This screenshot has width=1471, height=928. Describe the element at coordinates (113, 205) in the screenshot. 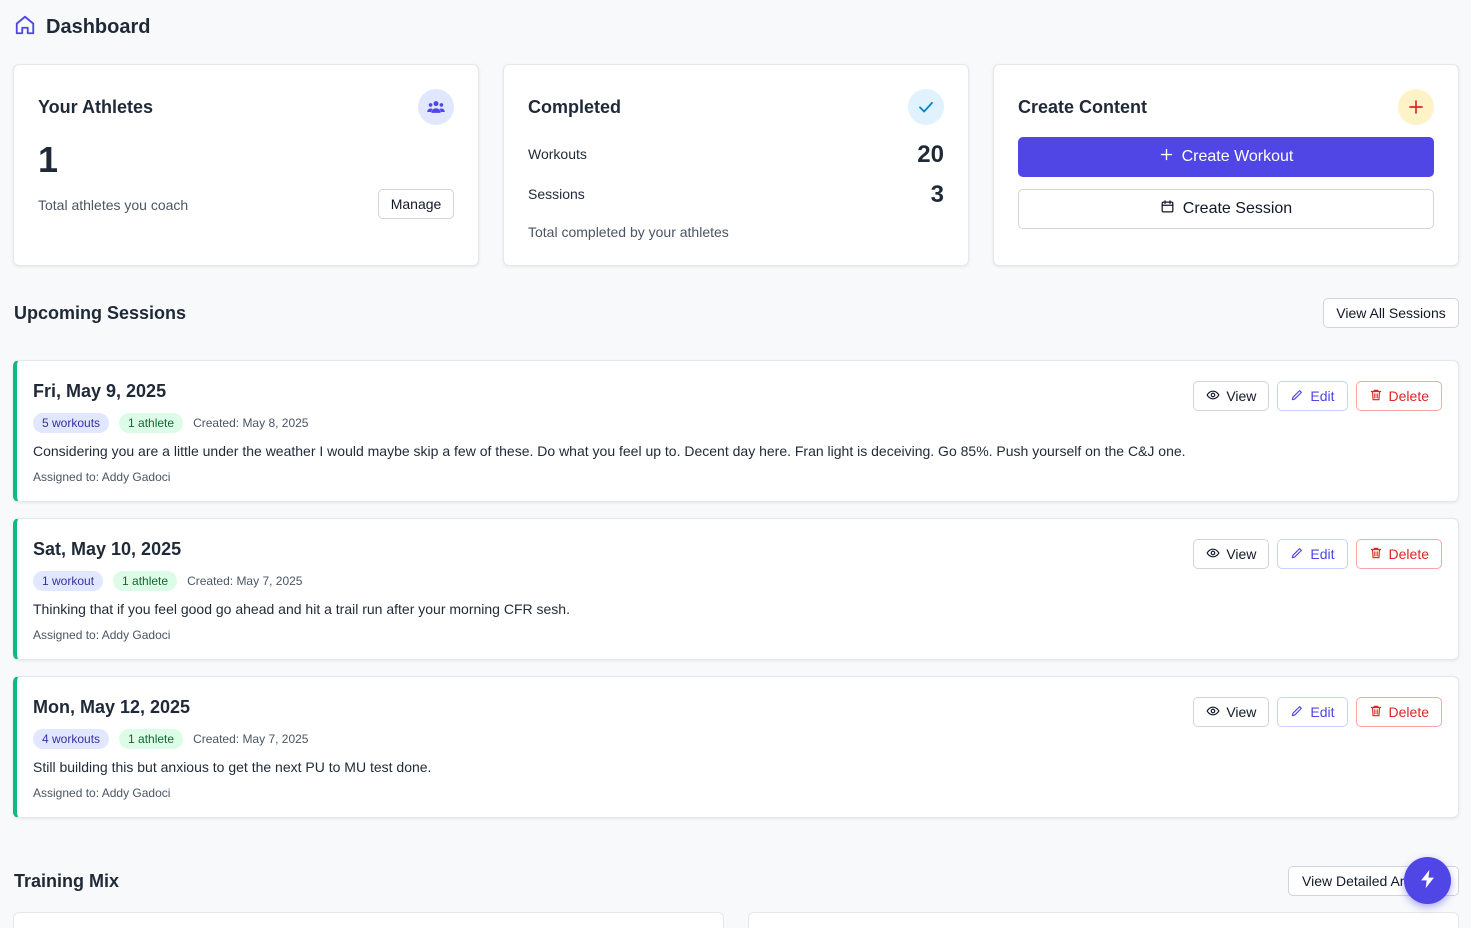

I see `athletes-subtitle: Total athletes you coach` at that location.